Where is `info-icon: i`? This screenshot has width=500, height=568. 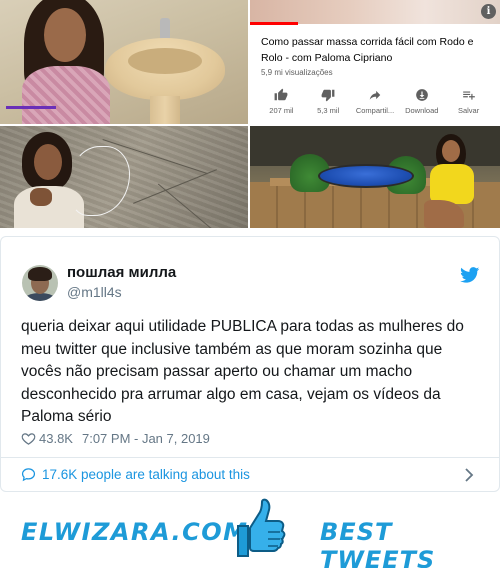 info-icon: i is located at coordinates (488, 11).